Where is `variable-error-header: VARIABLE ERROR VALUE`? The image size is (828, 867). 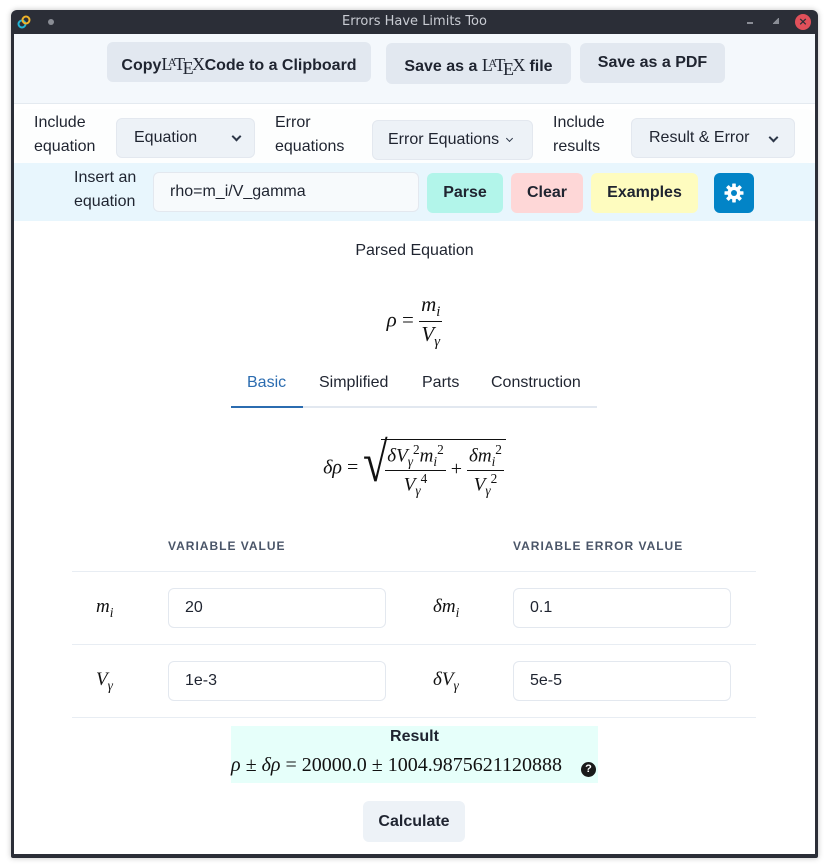
variable-error-header: VARIABLE ERROR VALUE is located at coordinates (598, 546).